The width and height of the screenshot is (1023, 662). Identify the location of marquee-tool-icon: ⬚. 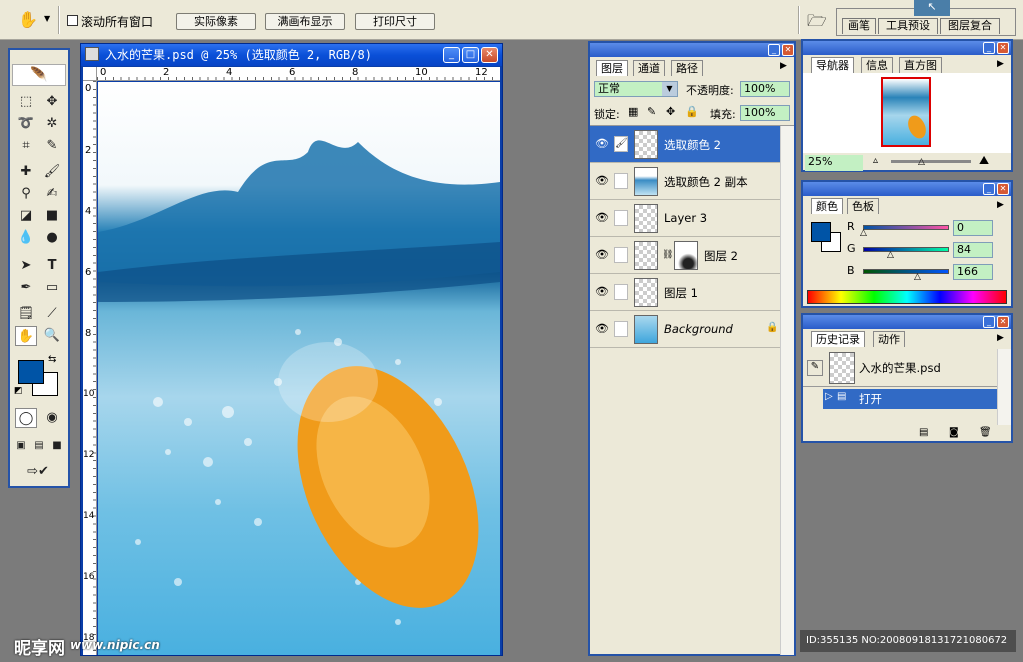
(26, 102).